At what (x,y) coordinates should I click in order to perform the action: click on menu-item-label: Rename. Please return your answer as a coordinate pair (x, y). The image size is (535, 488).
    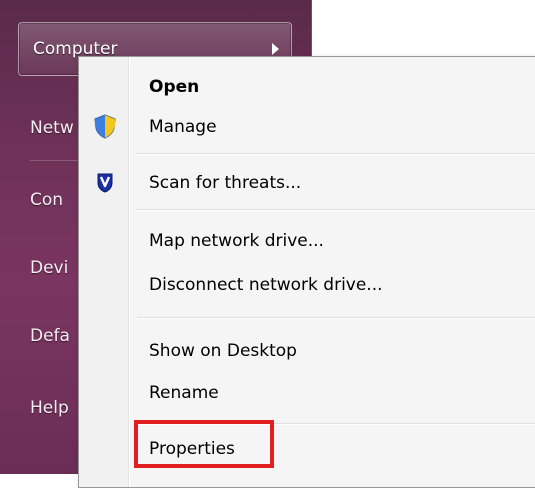
    Looking at the image, I should click on (184, 393).